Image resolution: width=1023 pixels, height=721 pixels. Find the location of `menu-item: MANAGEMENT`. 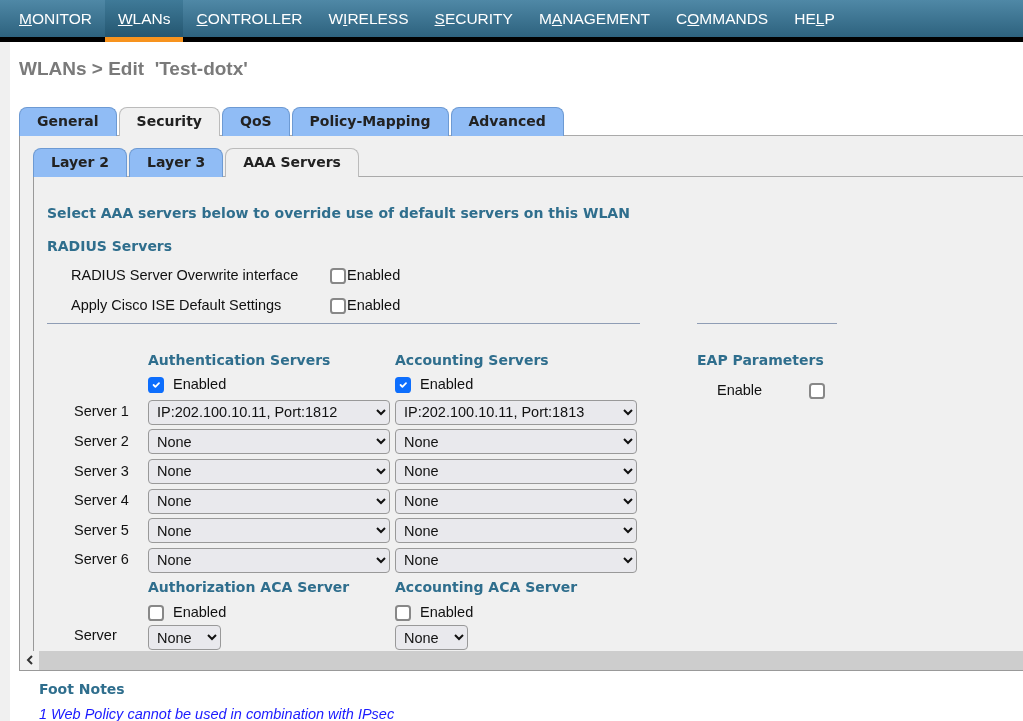

menu-item: MANAGEMENT is located at coordinates (594, 21).